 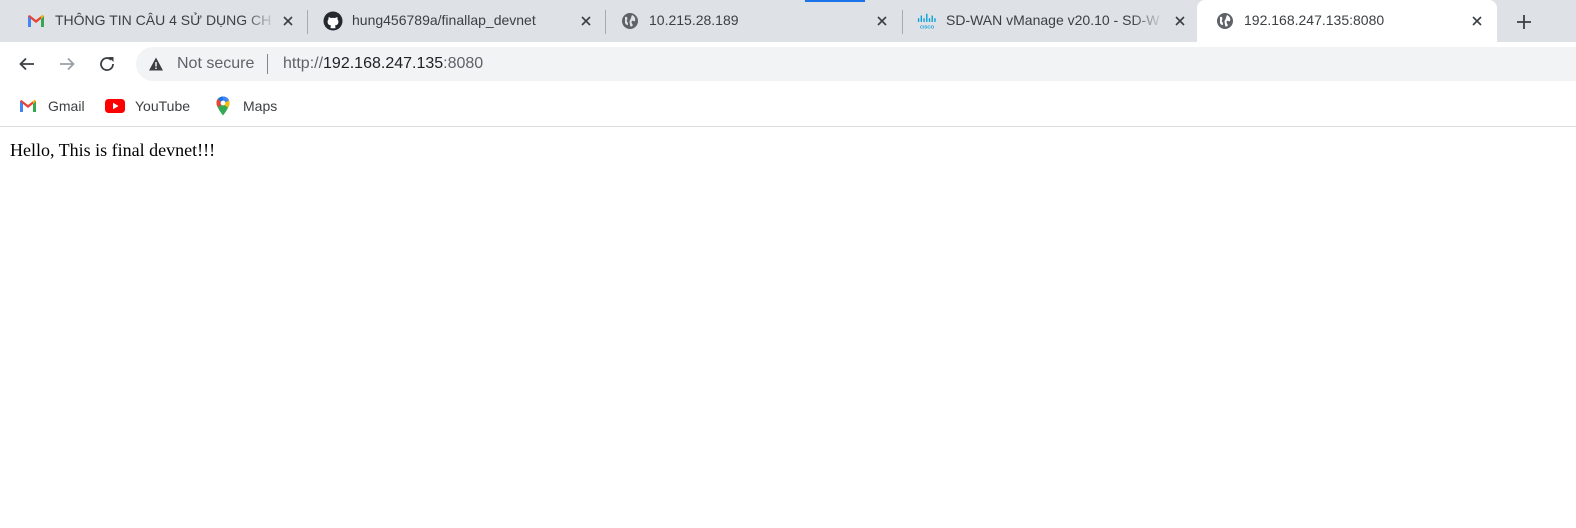 I want to click on bookmarks-bar: Gmail YouTube Maps, so click(x=788, y=106).